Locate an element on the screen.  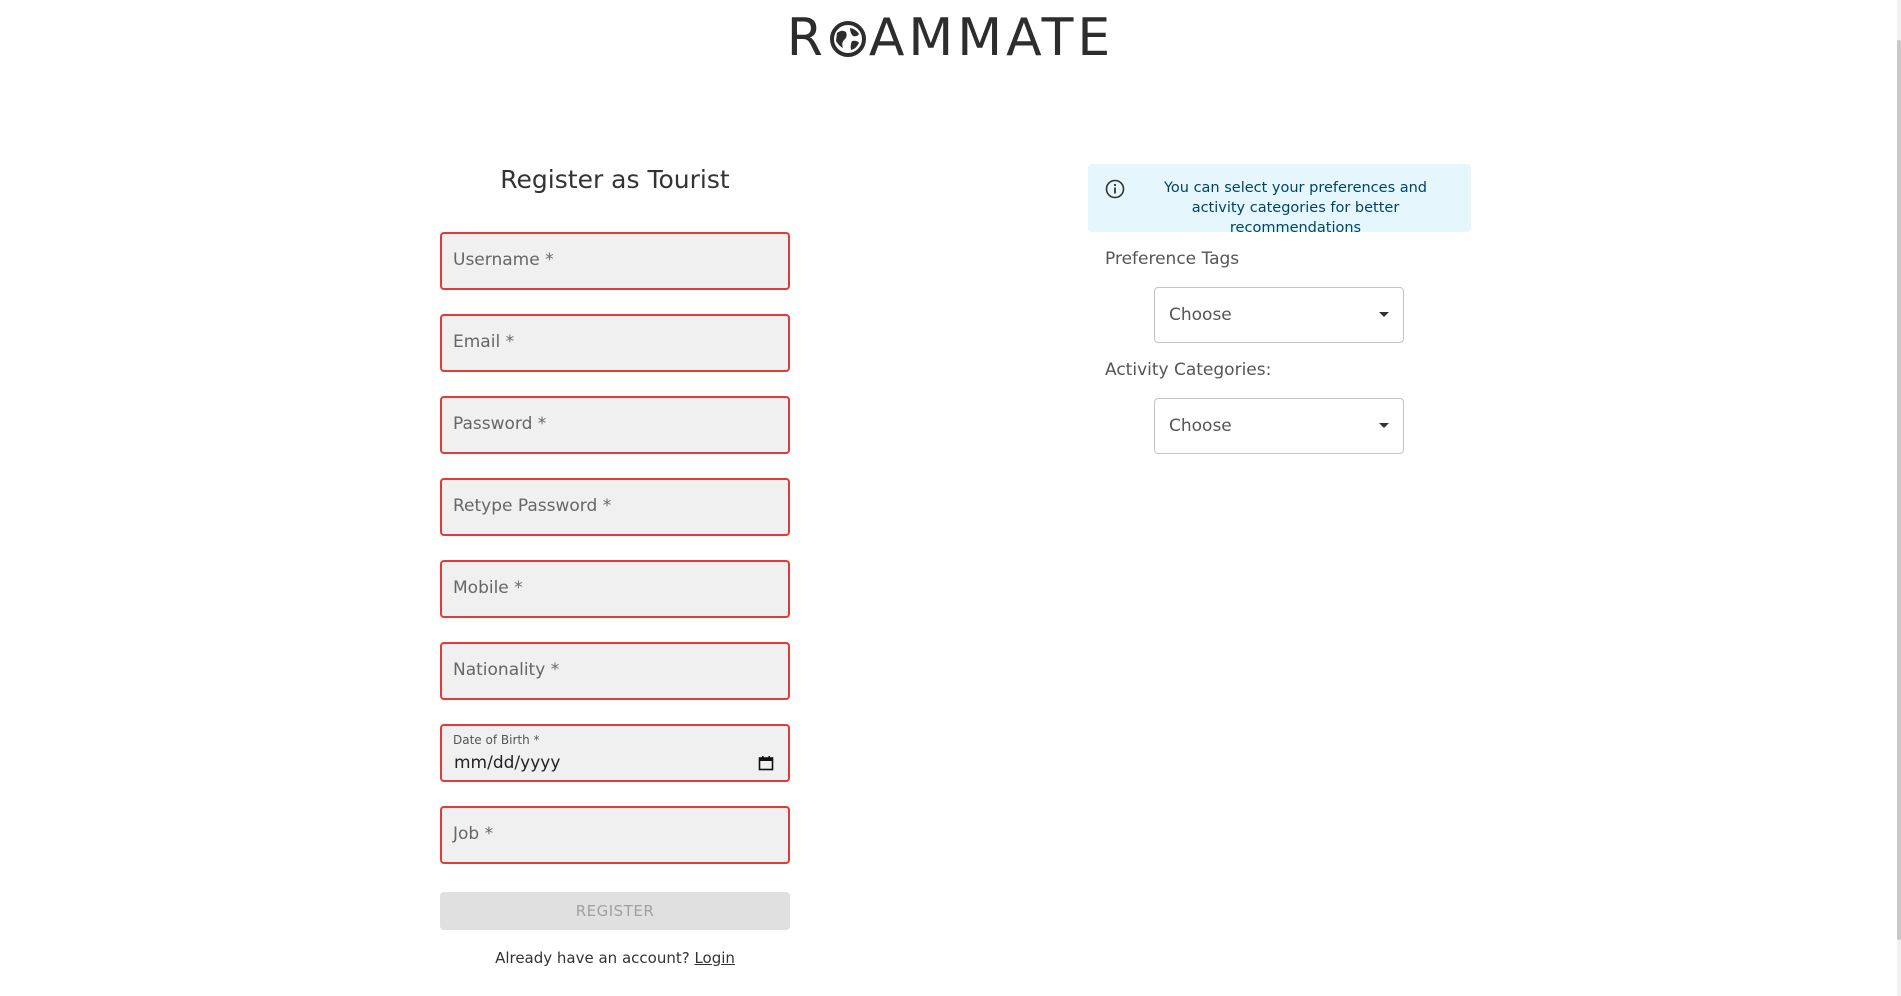
register-button: REGISTER is located at coordinates (615, 911).